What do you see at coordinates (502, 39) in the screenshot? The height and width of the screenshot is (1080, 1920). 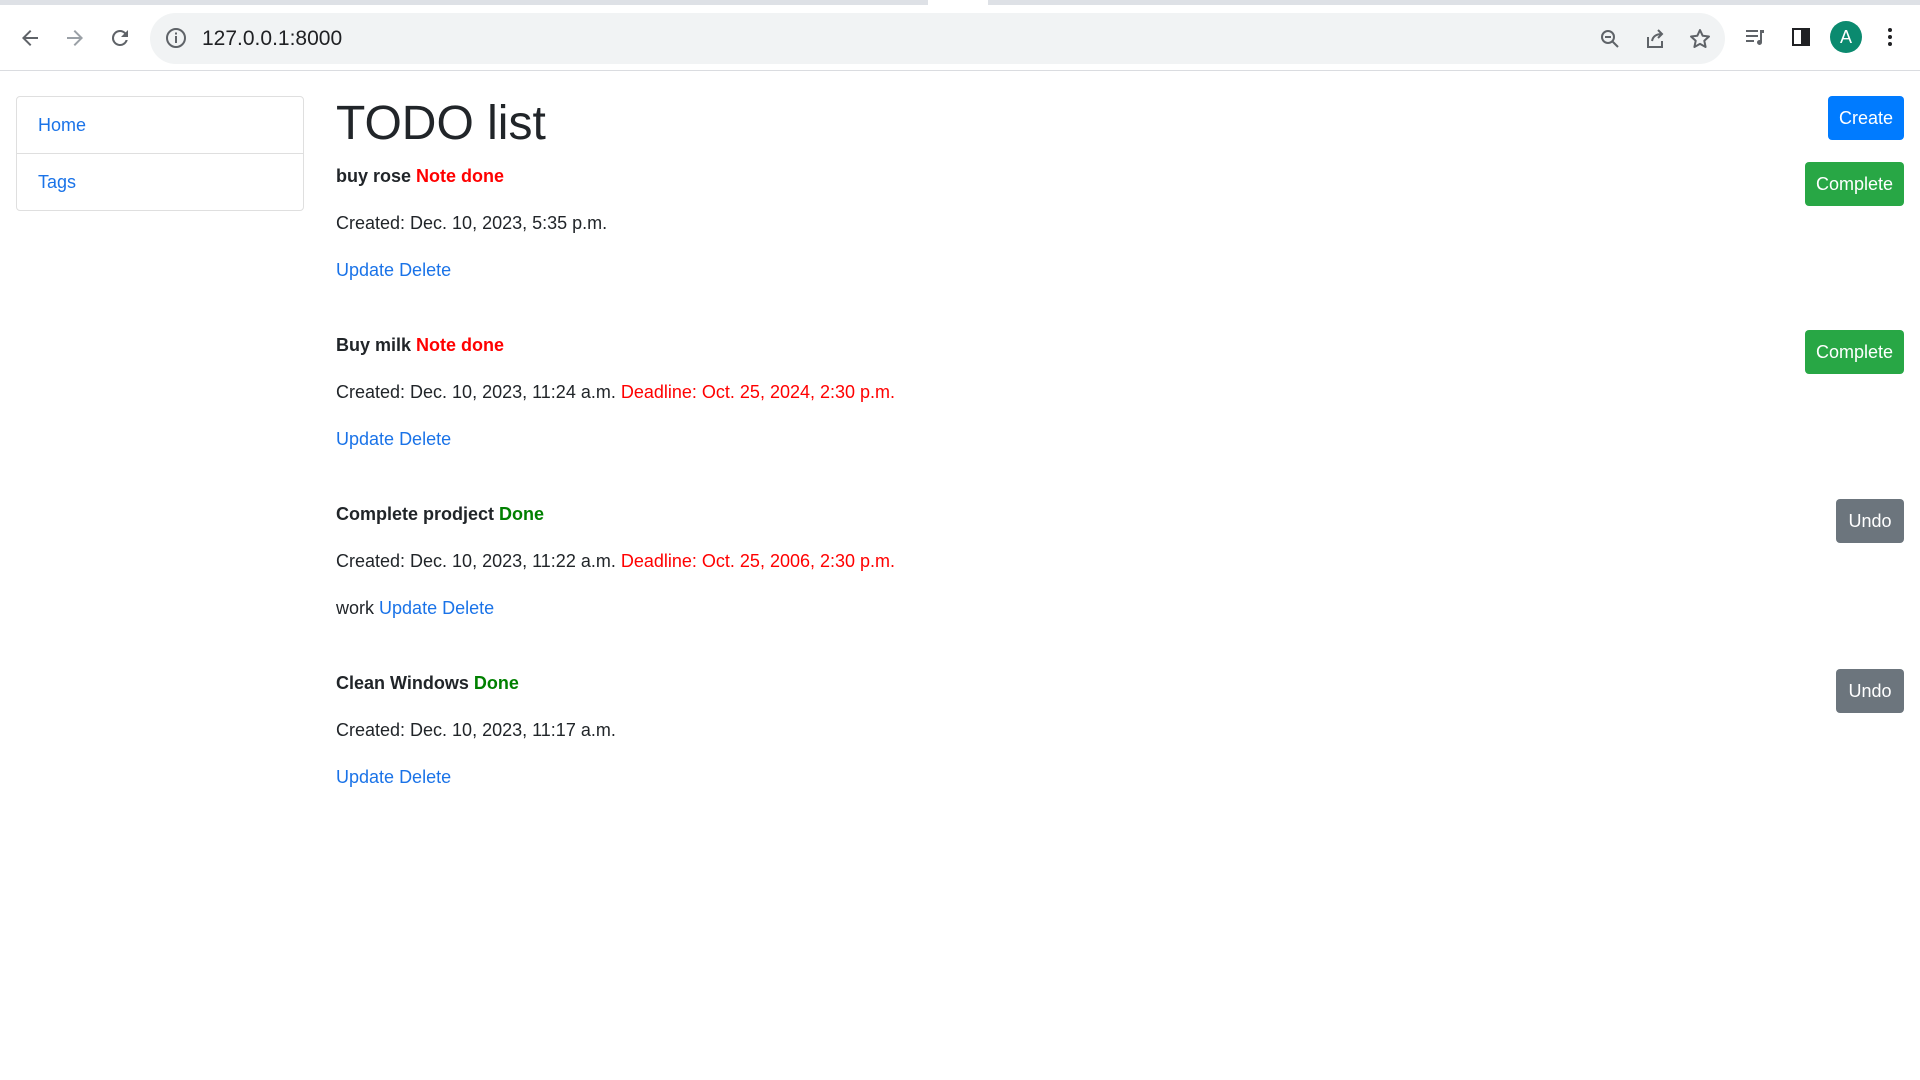 I see `url-input` at bounding box center [502, 39].